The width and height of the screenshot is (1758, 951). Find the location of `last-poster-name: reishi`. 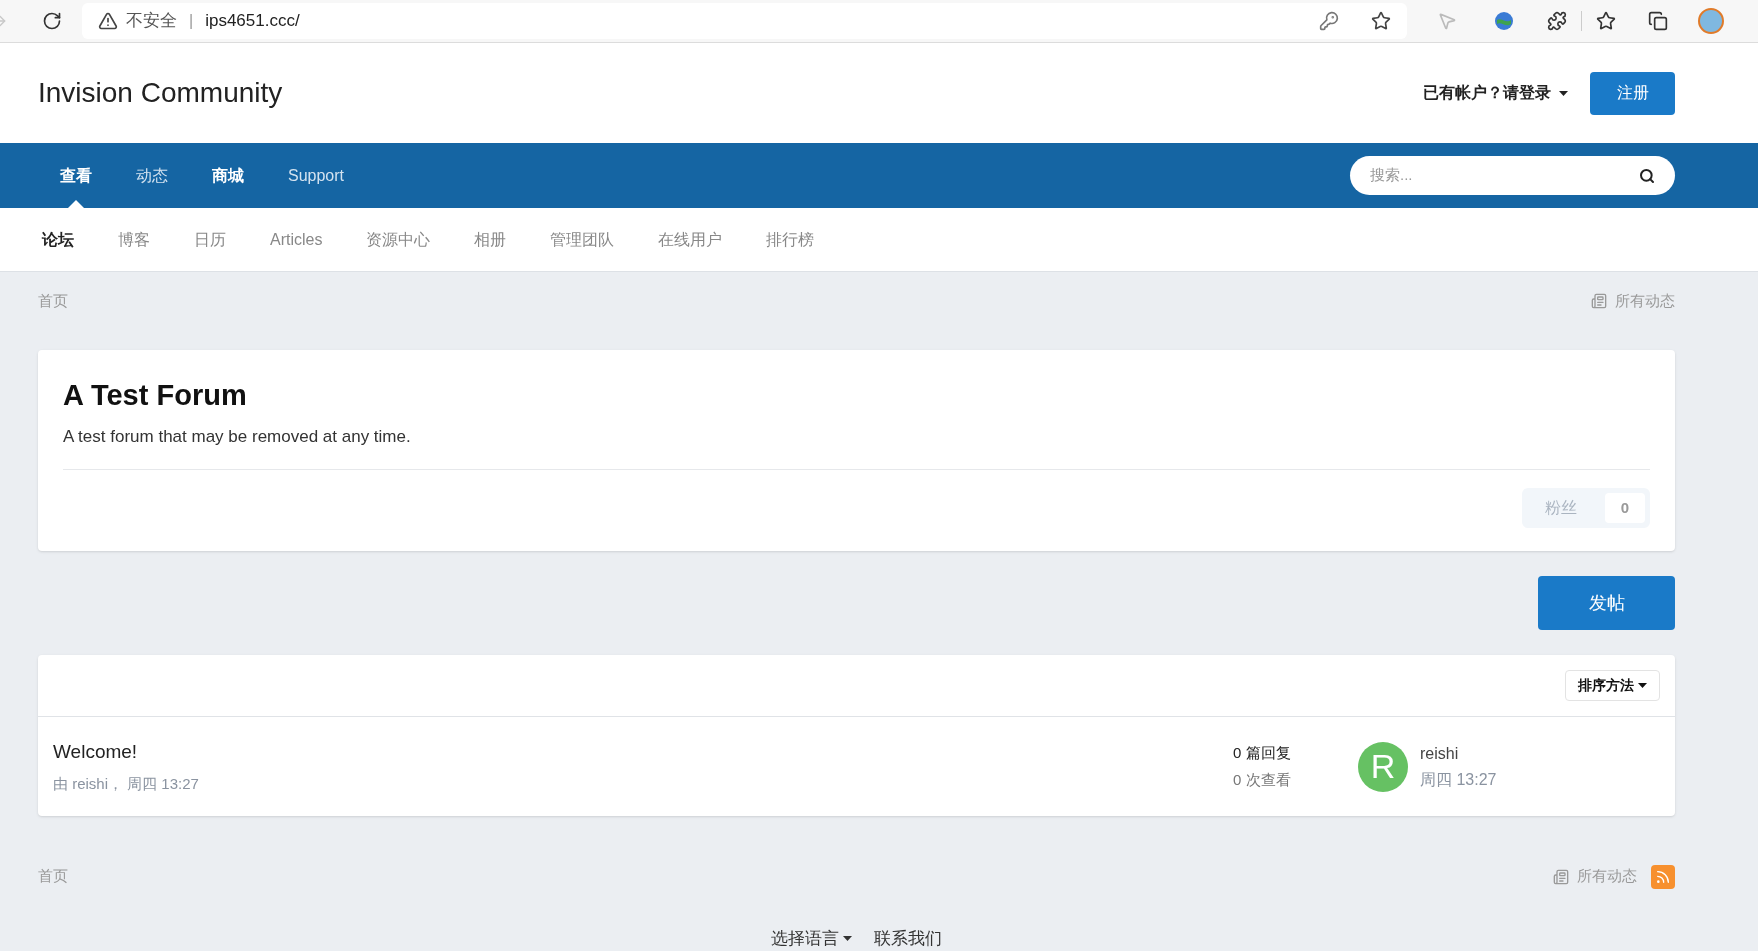

last-poster-name: reishi is located at coordinates (1540, 753).